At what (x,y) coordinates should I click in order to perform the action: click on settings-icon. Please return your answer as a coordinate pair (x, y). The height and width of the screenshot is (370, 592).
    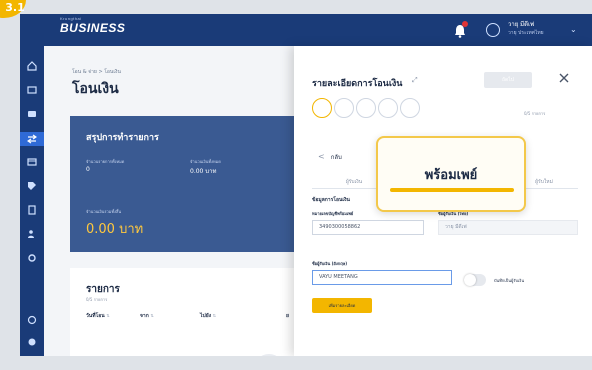
    Looking at the image, I should click on (32, 258).